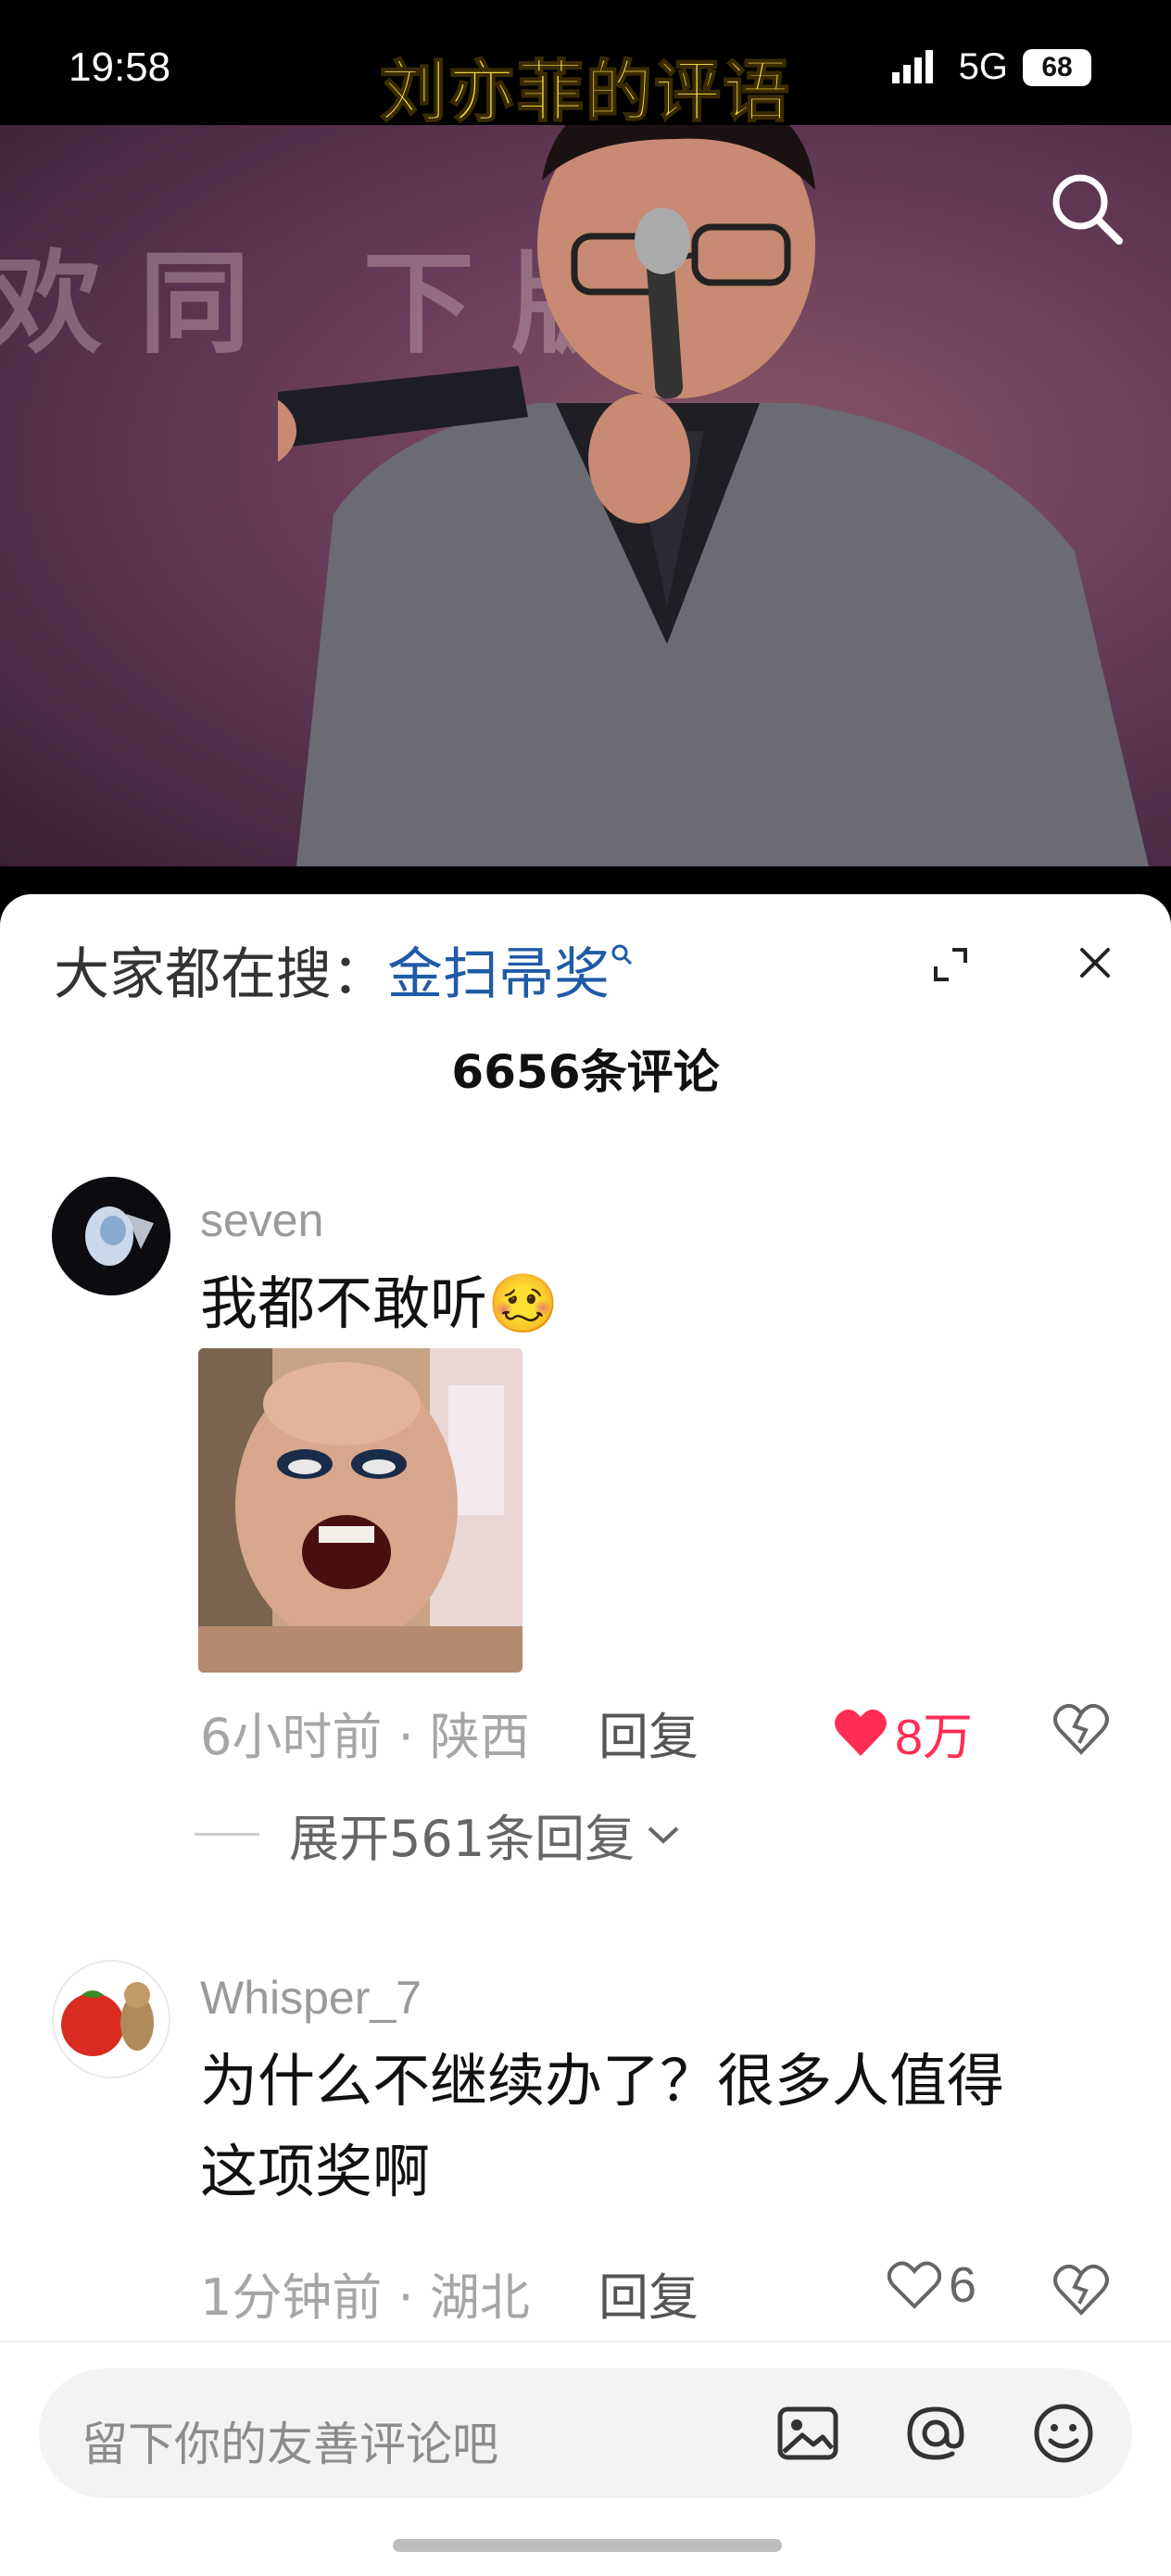  What do you see at coordinates (664, 1835) in the screenshot?
I see `chevron-down-icon` at bounding box center [664, 1835].